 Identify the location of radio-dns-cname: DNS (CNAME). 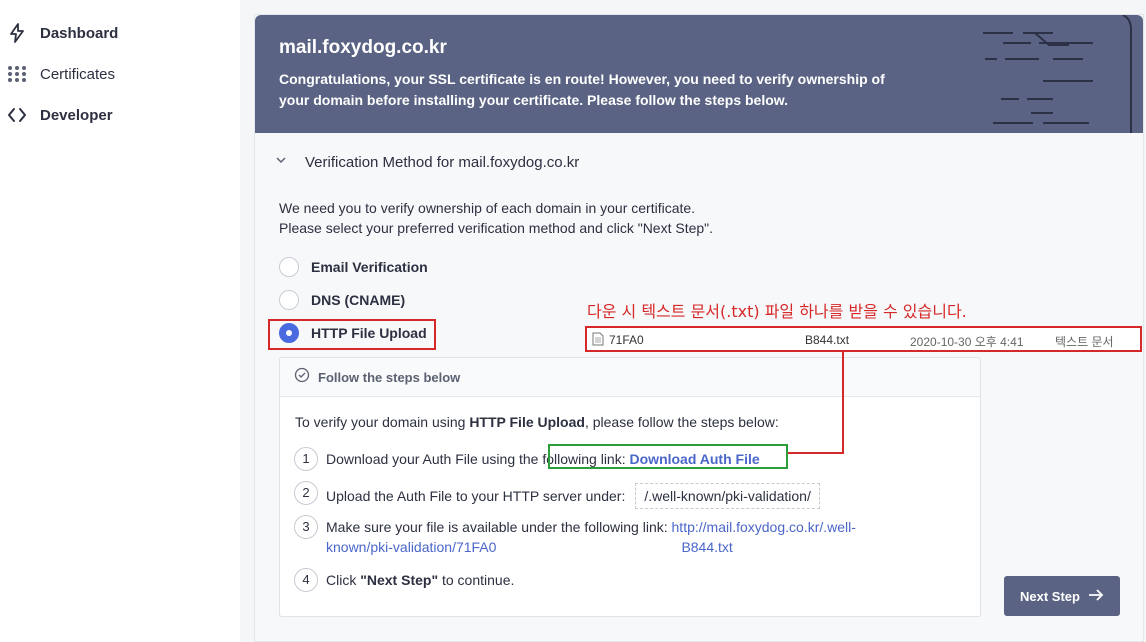
(342, 300).